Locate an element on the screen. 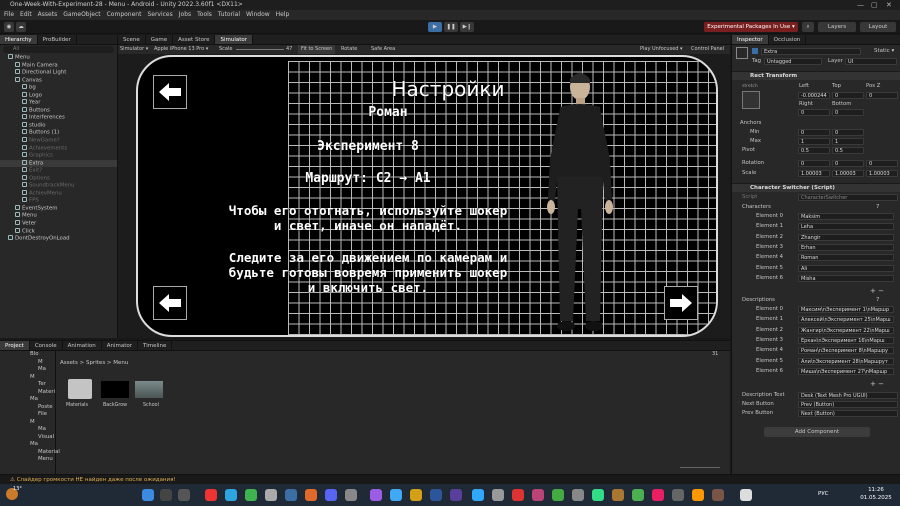 The image size is (900, 506). hierarchy-item: Options is located at coordinates (58, 178).